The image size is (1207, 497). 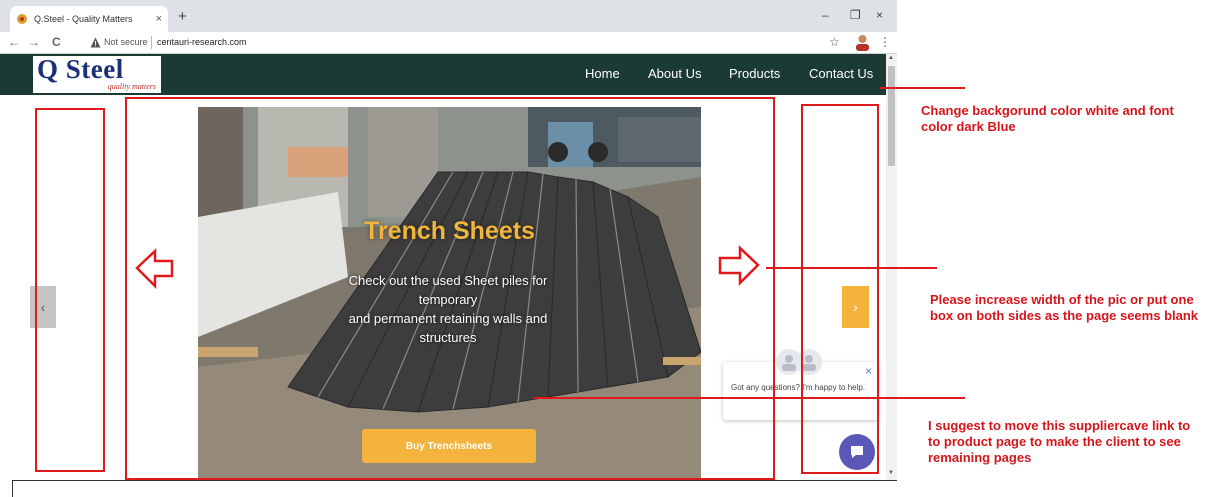 I want to click on browser-menu-icon: ⋮, so click(x=885, y=42).